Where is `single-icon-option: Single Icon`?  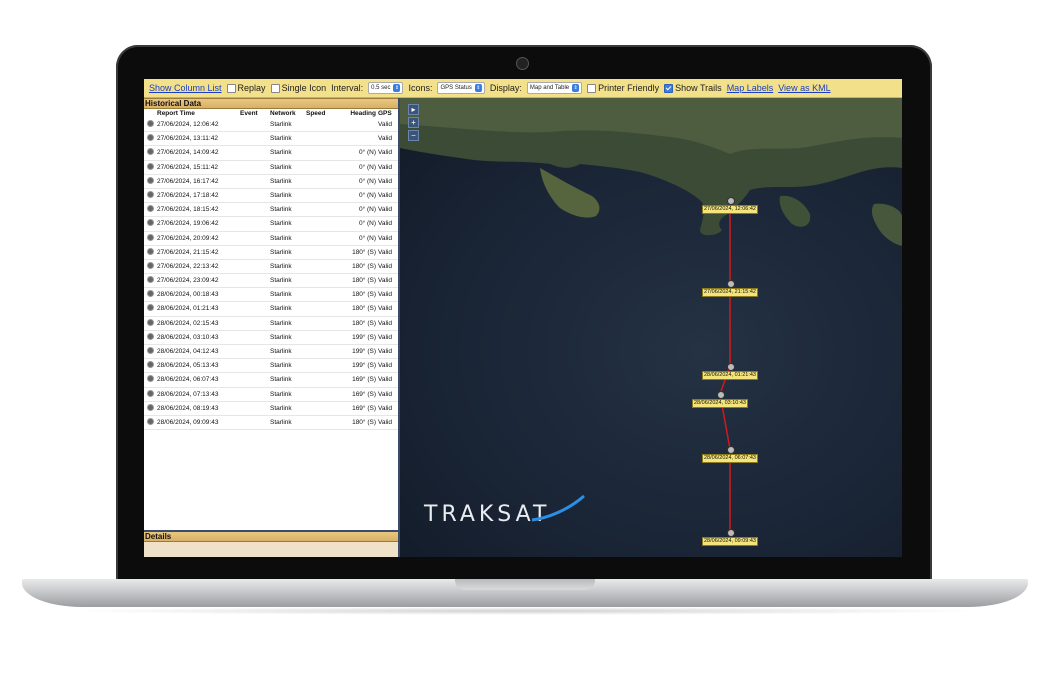 single-icon-option: Single Icon is located at coordinates (298, 88).